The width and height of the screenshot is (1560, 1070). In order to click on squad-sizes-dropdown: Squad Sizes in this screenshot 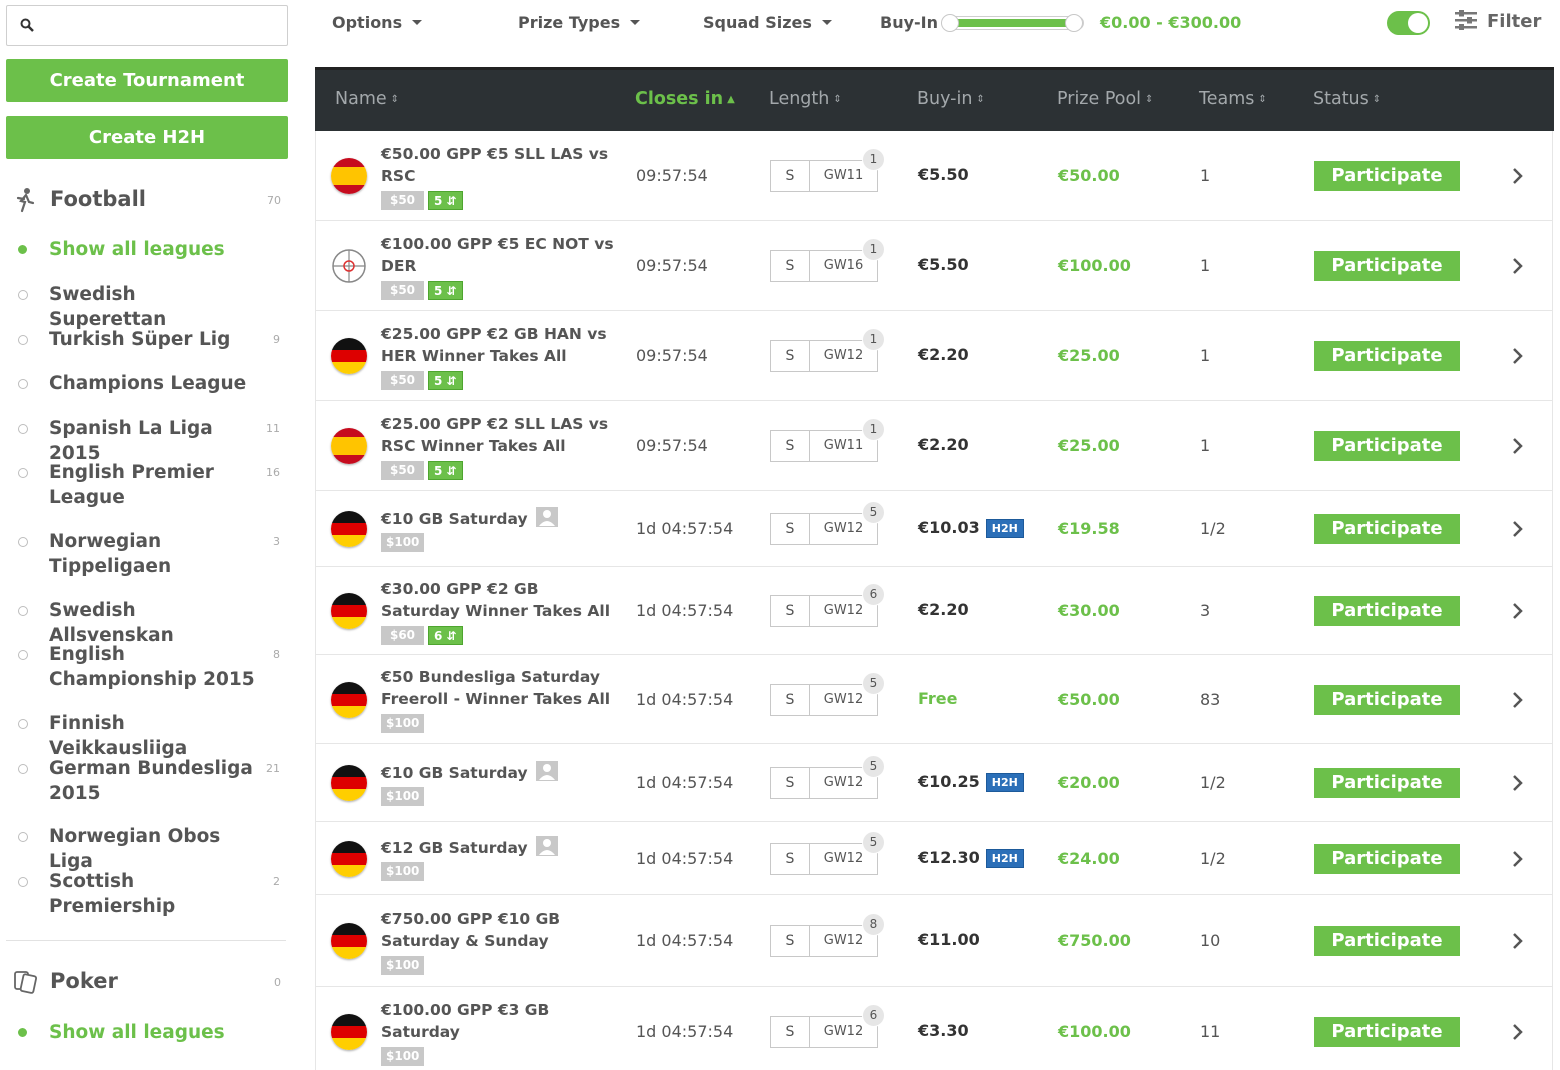, I will do `click(767, 22)`.